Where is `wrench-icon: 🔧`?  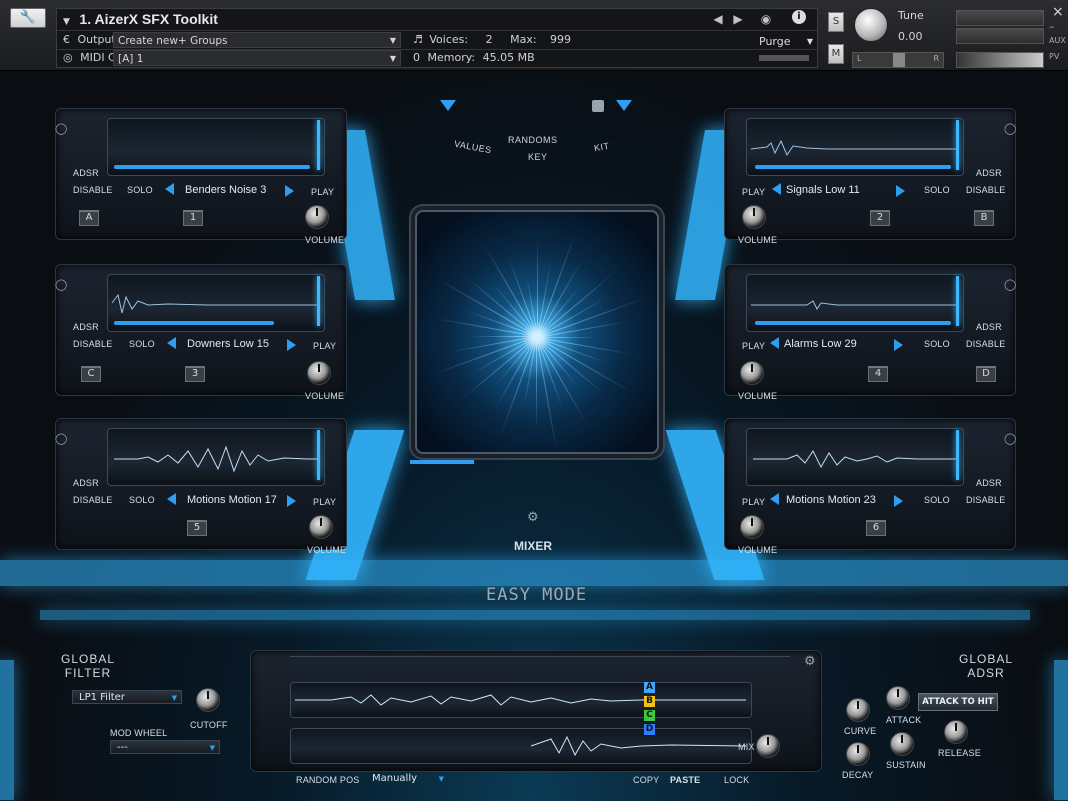 wrench-icon: 🔧 is located at coordinates (28, 18).